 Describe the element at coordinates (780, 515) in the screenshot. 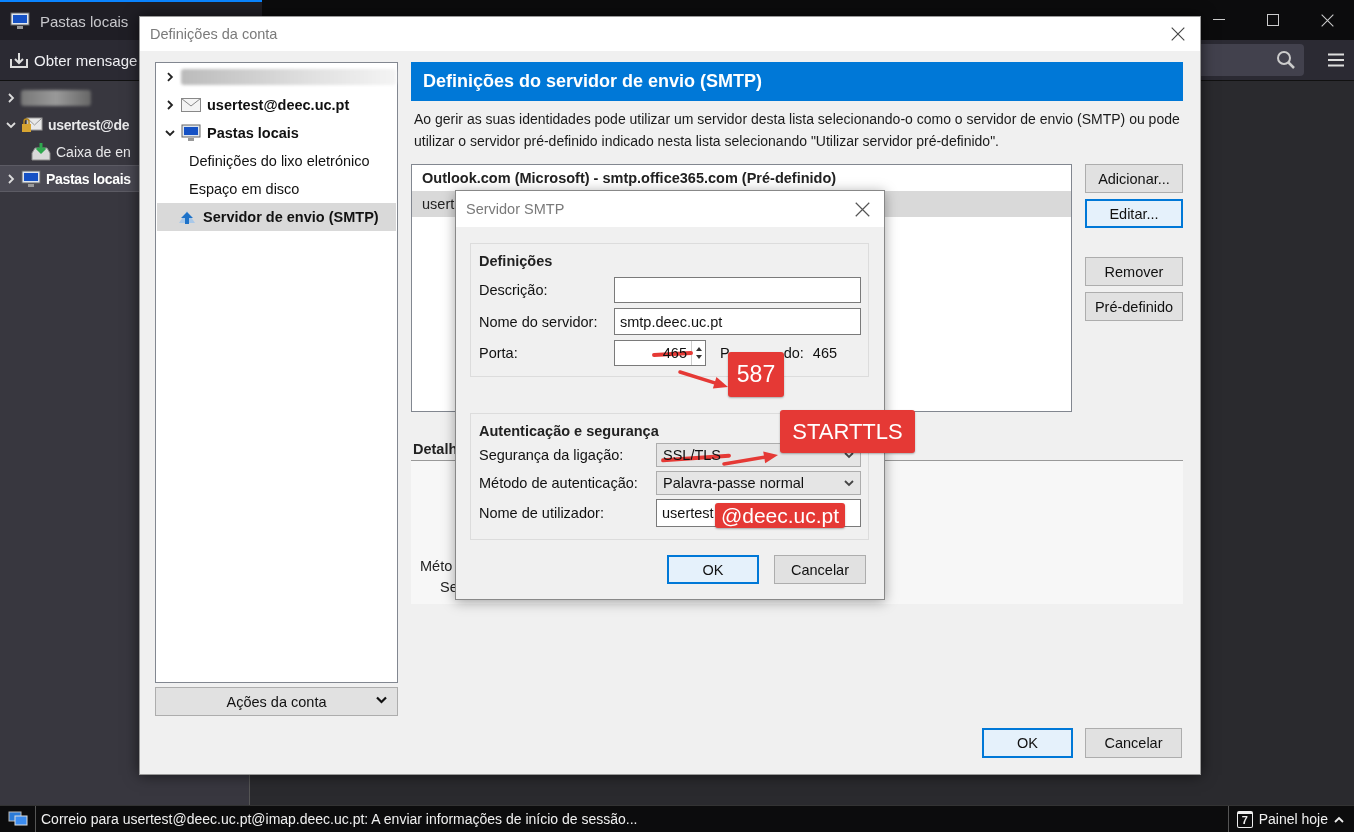

I see `annotation-label: @deec.uc.pt` at that location.